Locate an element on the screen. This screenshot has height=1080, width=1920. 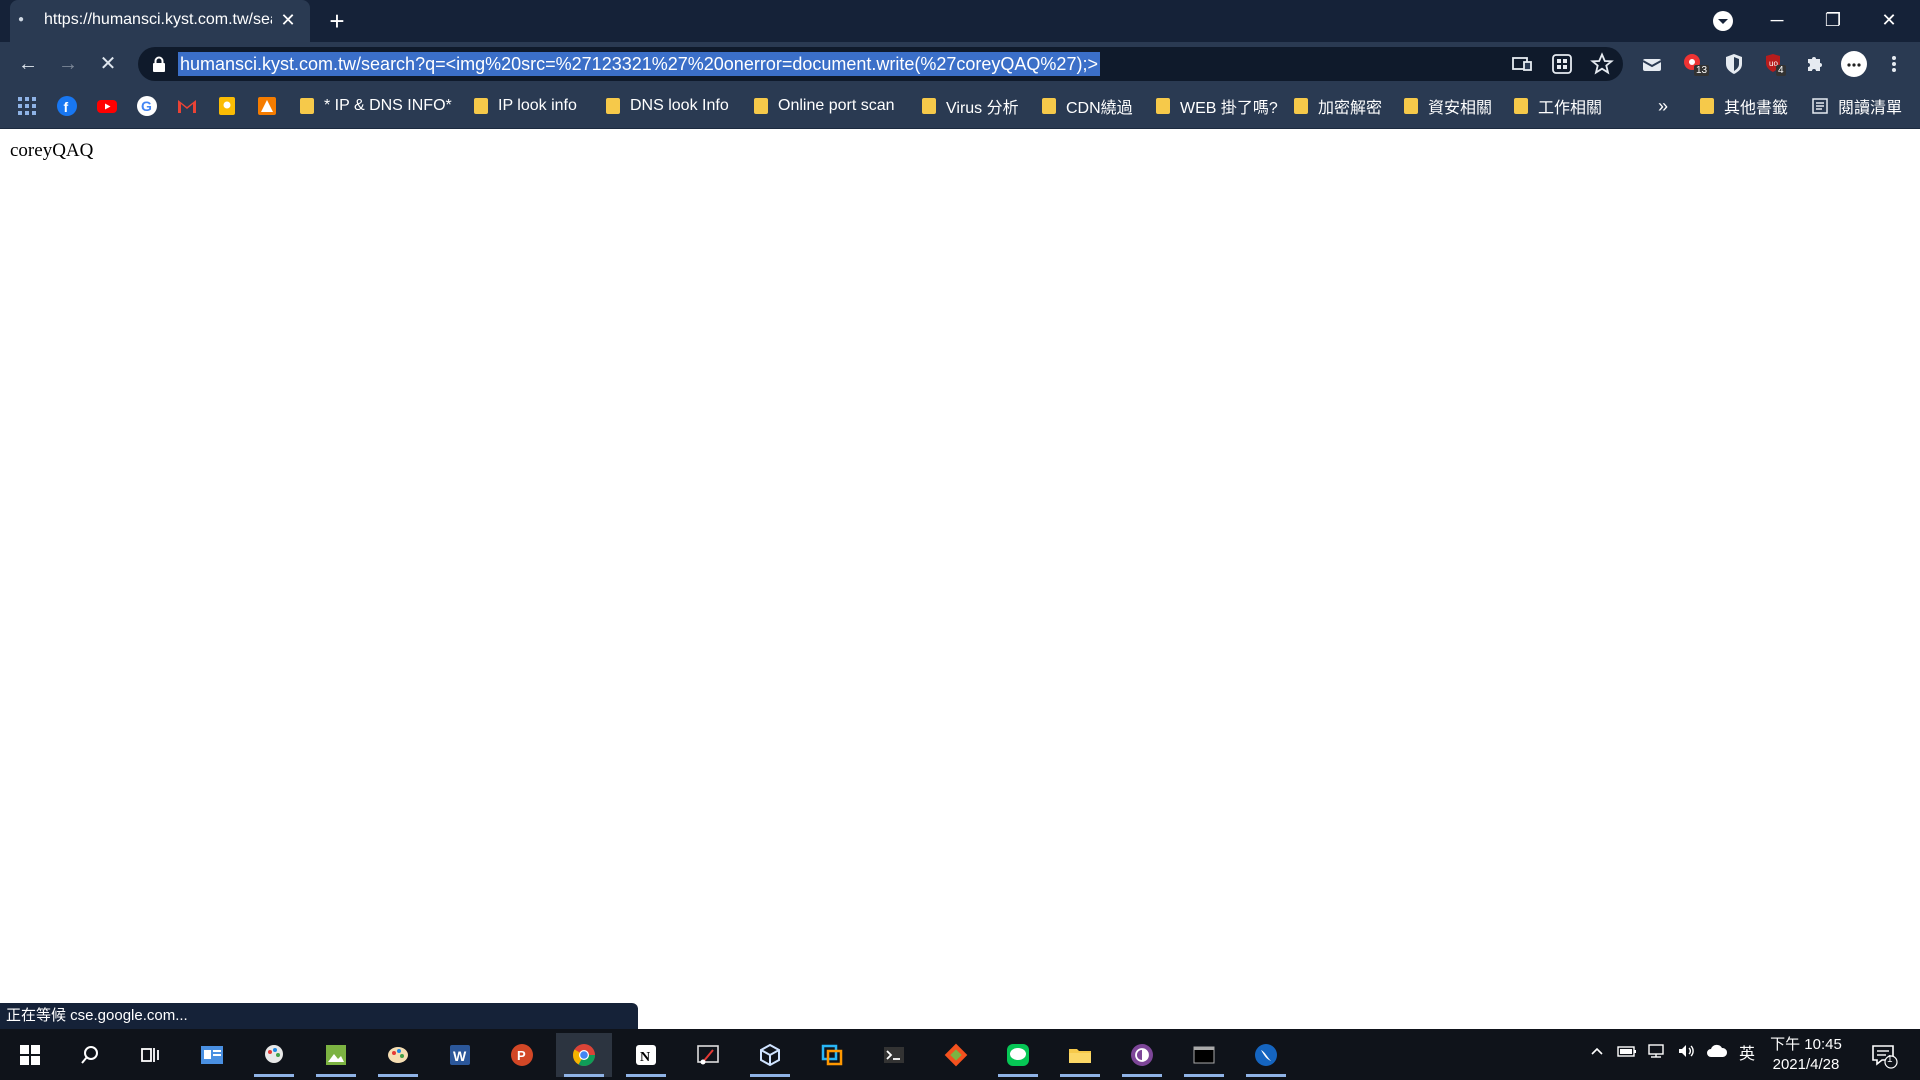
keep-icon is located at coordinates (227, 106).